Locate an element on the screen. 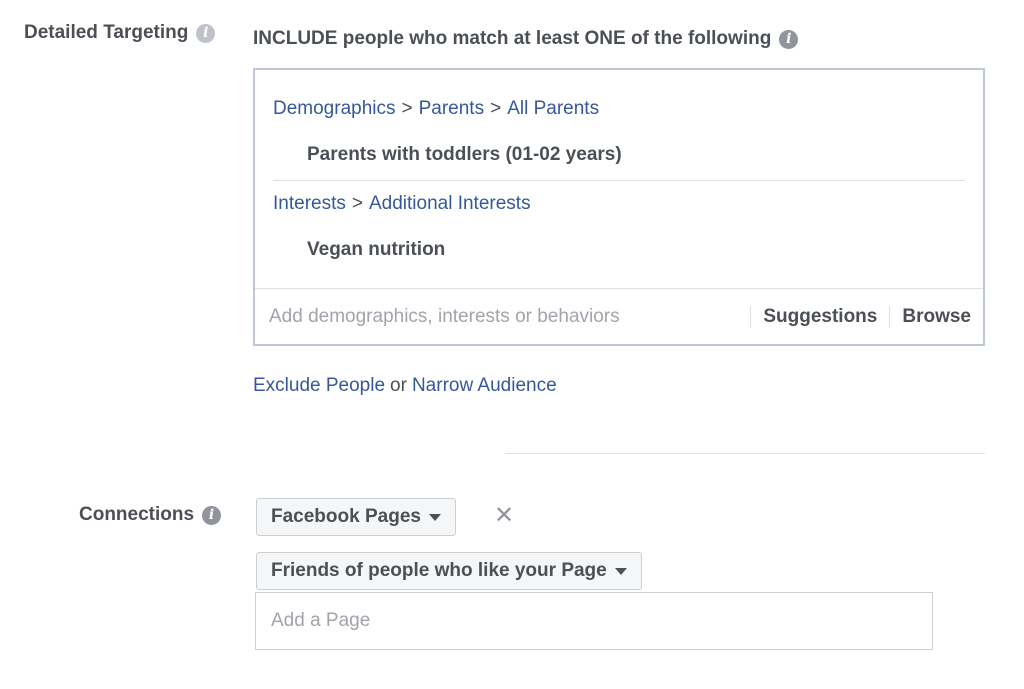 This screenshot has height=689, width=1024. exclude-narrow-line: Exclude People or Narrow Audience is located at coordinates (405, 386).